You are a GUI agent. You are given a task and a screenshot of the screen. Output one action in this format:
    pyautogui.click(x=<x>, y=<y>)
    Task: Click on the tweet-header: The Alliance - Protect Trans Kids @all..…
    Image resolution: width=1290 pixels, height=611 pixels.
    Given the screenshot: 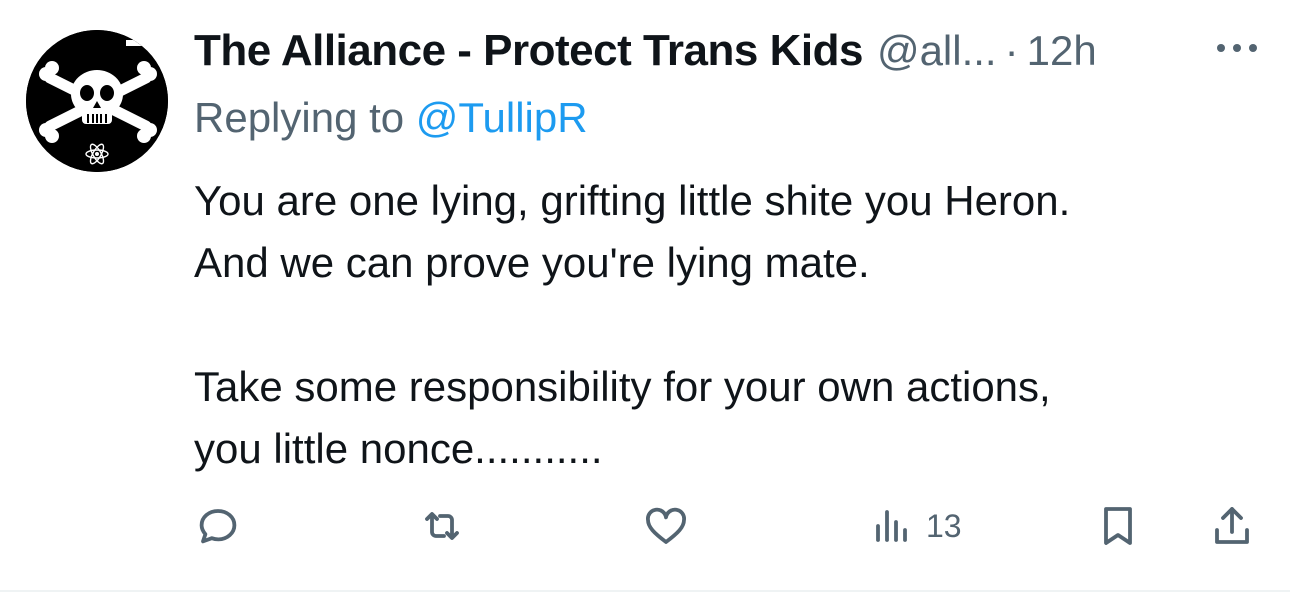 What is the action you would take?
    pyautogui.click(x=645, y=51)
    